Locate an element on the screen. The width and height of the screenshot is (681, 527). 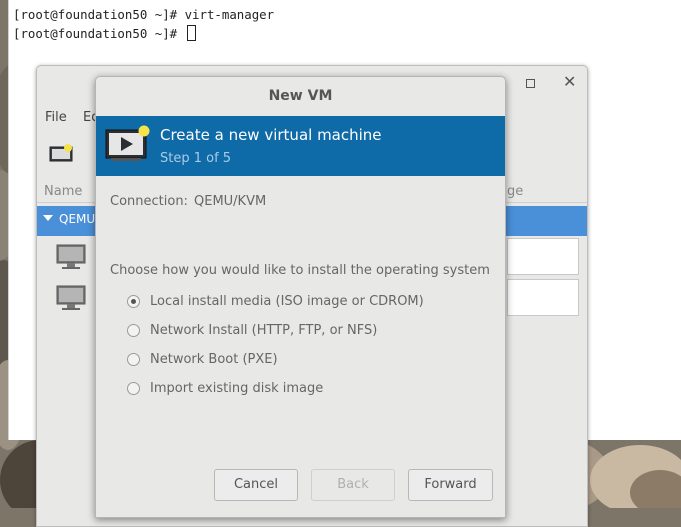
radio-import-disk: Import existing disk image is located at coordinates (225, 388).